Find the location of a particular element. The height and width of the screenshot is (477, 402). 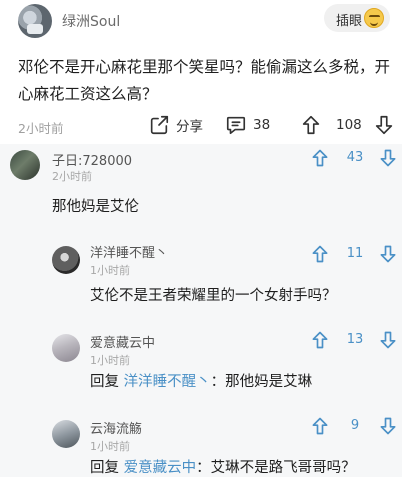

vote-count: 11 is located at coordinates (355, 253).